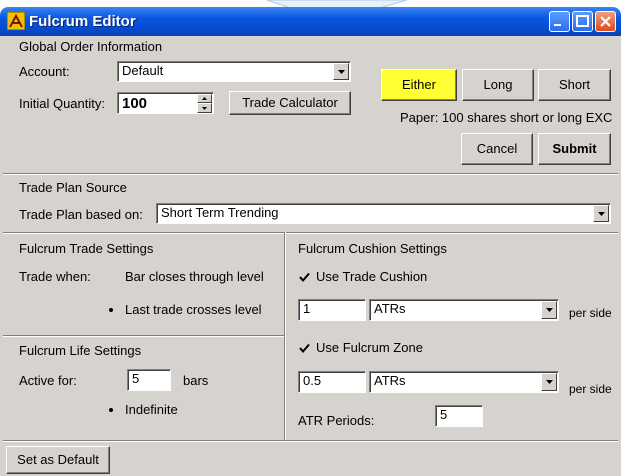 This screenshot has height=476, width=621. What do you see at coordinates (111, 410) in the screenshot?
I see `radio-indefinite` at bounding box center [111, 410].